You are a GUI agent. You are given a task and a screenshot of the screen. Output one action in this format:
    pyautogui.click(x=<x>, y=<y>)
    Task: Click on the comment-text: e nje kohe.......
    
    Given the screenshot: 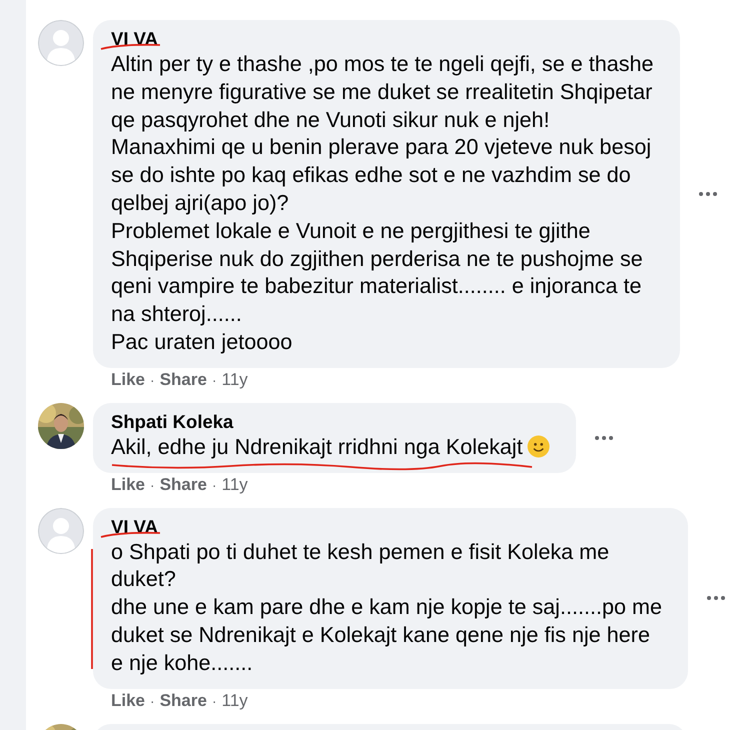 What is the action you would take?
    pyautogui.click(x=182, y=662)
    